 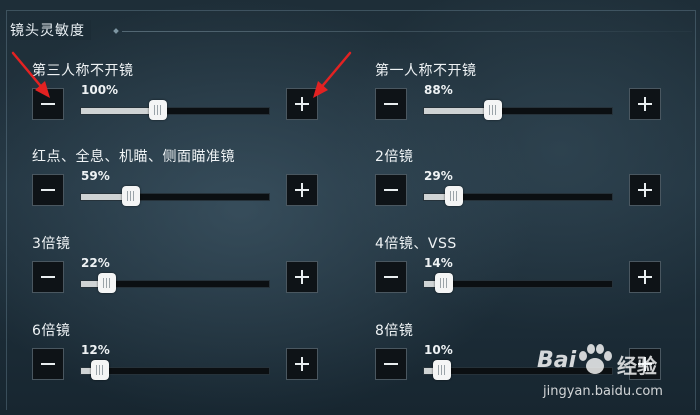 What do you see at coordinates (595, 359) in the screenshot?
I see `paw-logo-icon` at bounding box center [595, 359].